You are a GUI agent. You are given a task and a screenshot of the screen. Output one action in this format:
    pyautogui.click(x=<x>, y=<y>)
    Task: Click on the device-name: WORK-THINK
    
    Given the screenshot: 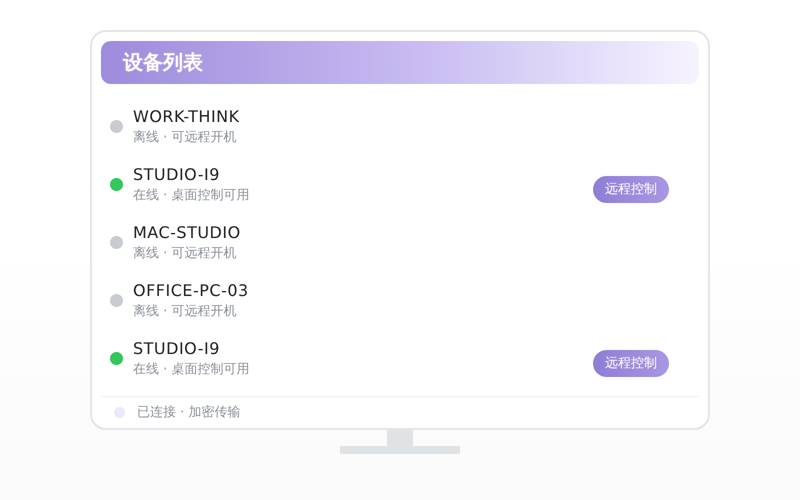 What is the action you would take?
    pyautogui.click(x=187, y=117)
    